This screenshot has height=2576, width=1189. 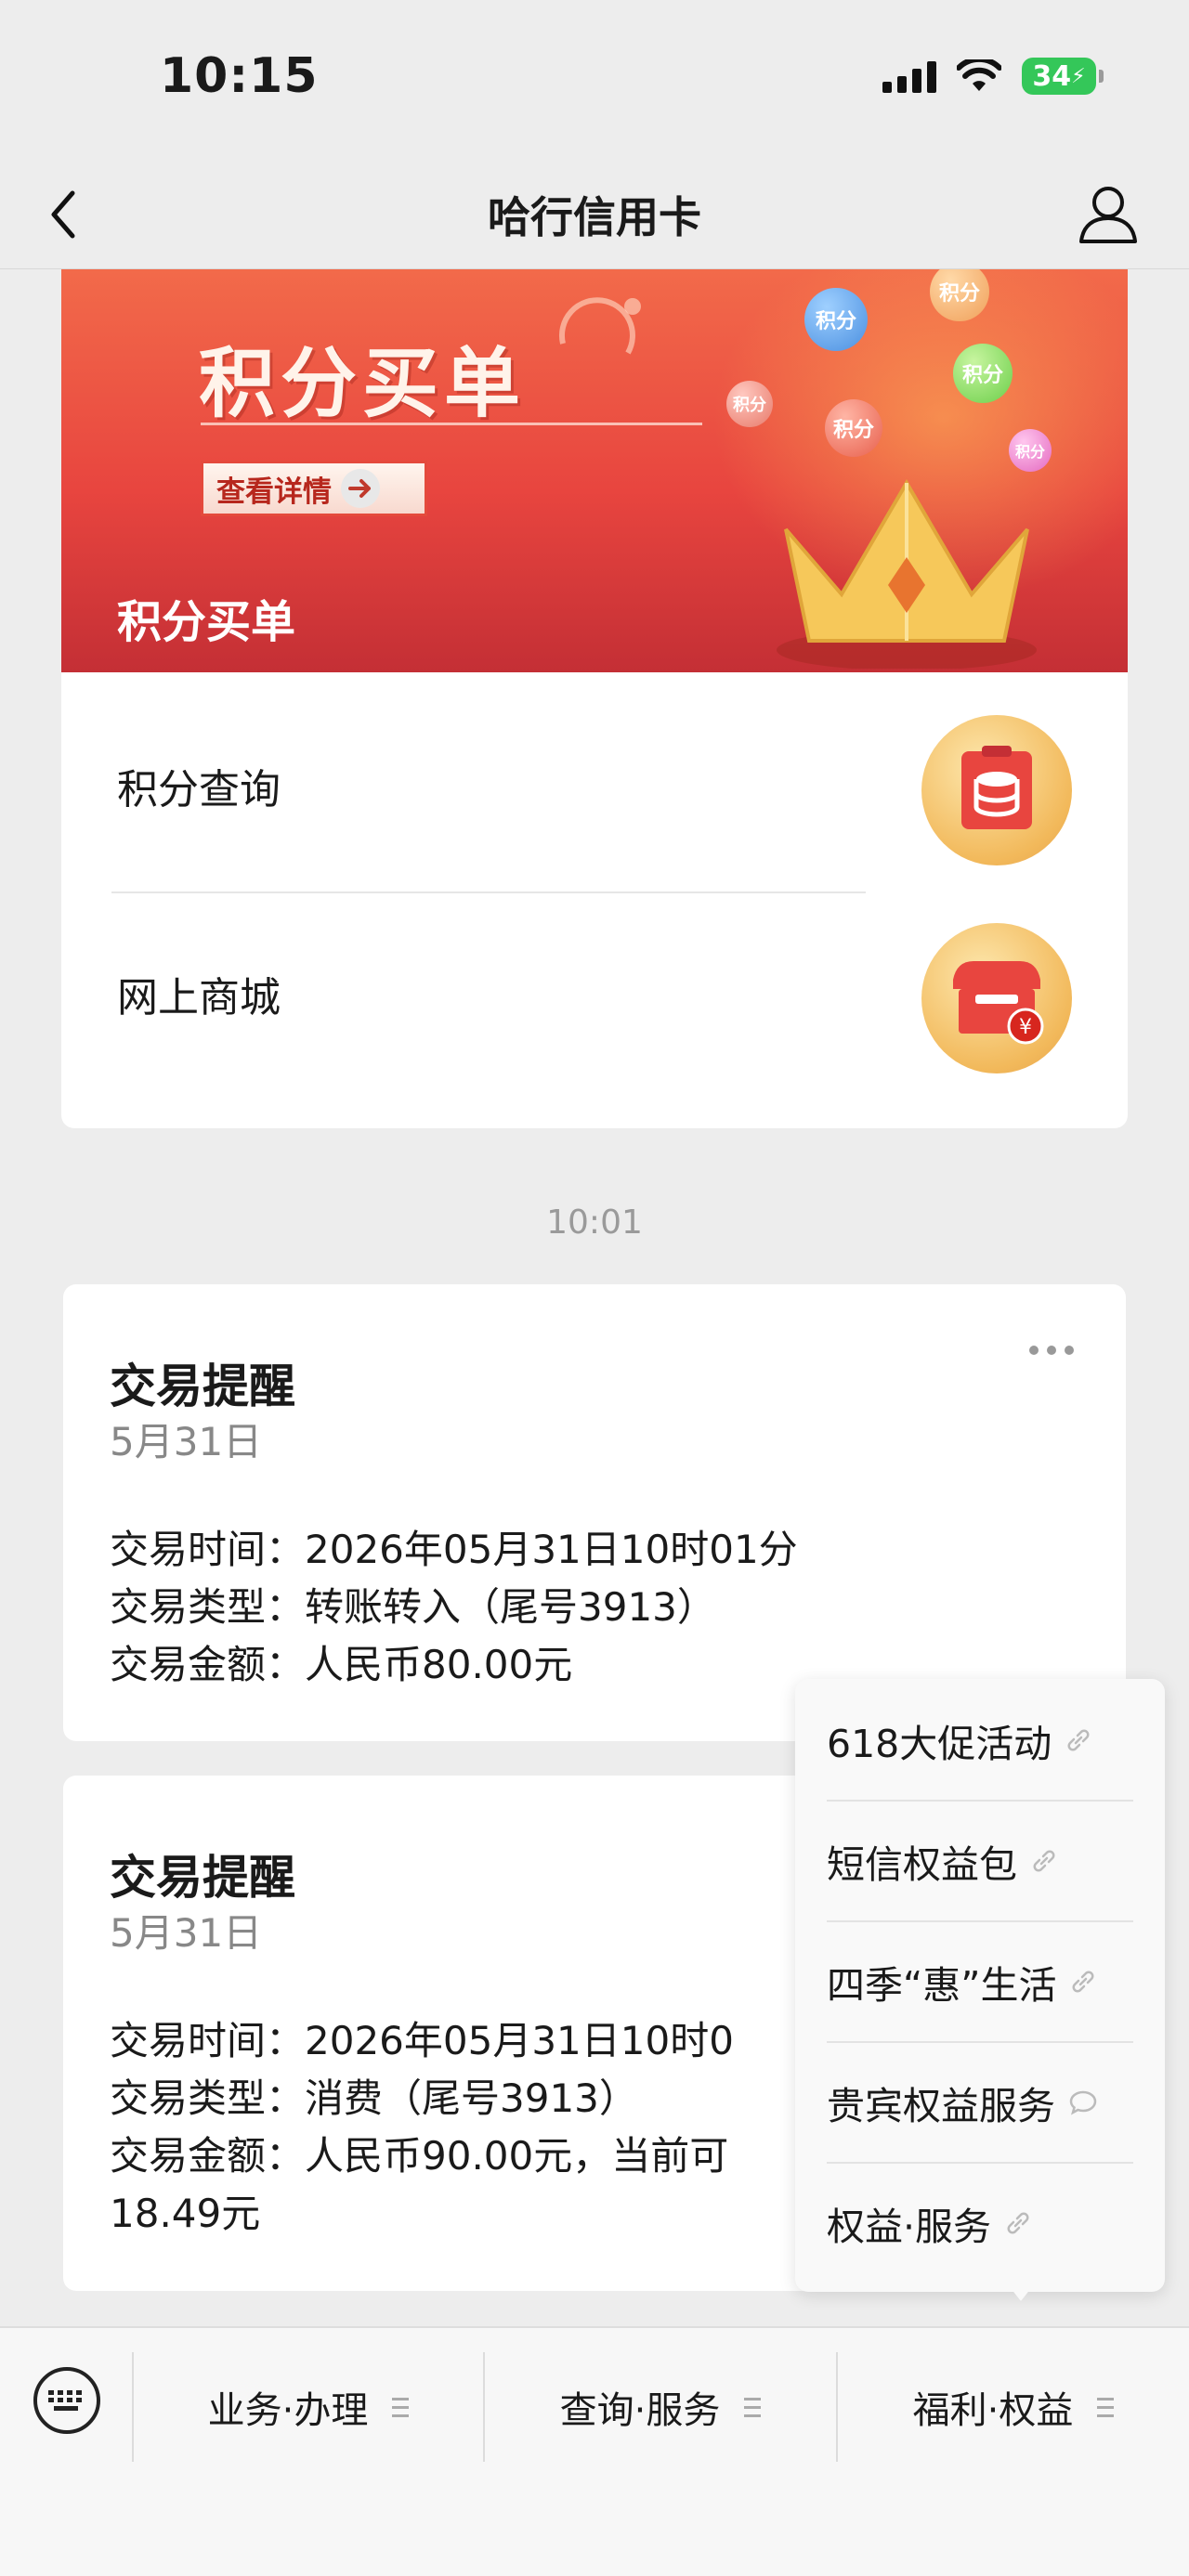 What do you see at coordinates (993, 2410) in the screenshot?
I see `menu-label: 福利·权益` at bounding box center [993, 2410].